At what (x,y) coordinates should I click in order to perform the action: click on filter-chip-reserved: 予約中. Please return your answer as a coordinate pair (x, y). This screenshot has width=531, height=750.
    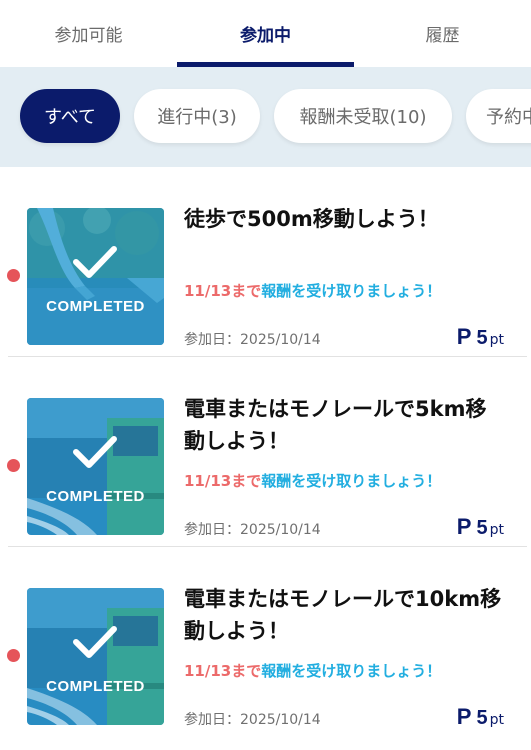
    Looking at the image, I should click on (498, 116).